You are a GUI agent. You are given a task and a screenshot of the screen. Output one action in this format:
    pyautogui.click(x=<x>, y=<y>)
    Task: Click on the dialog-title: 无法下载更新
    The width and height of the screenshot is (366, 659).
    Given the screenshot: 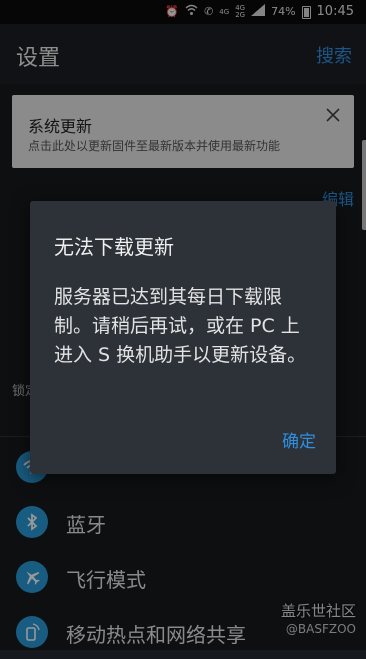 What is the action you would take?
    pyautogui.click(x=114, y=247)
    